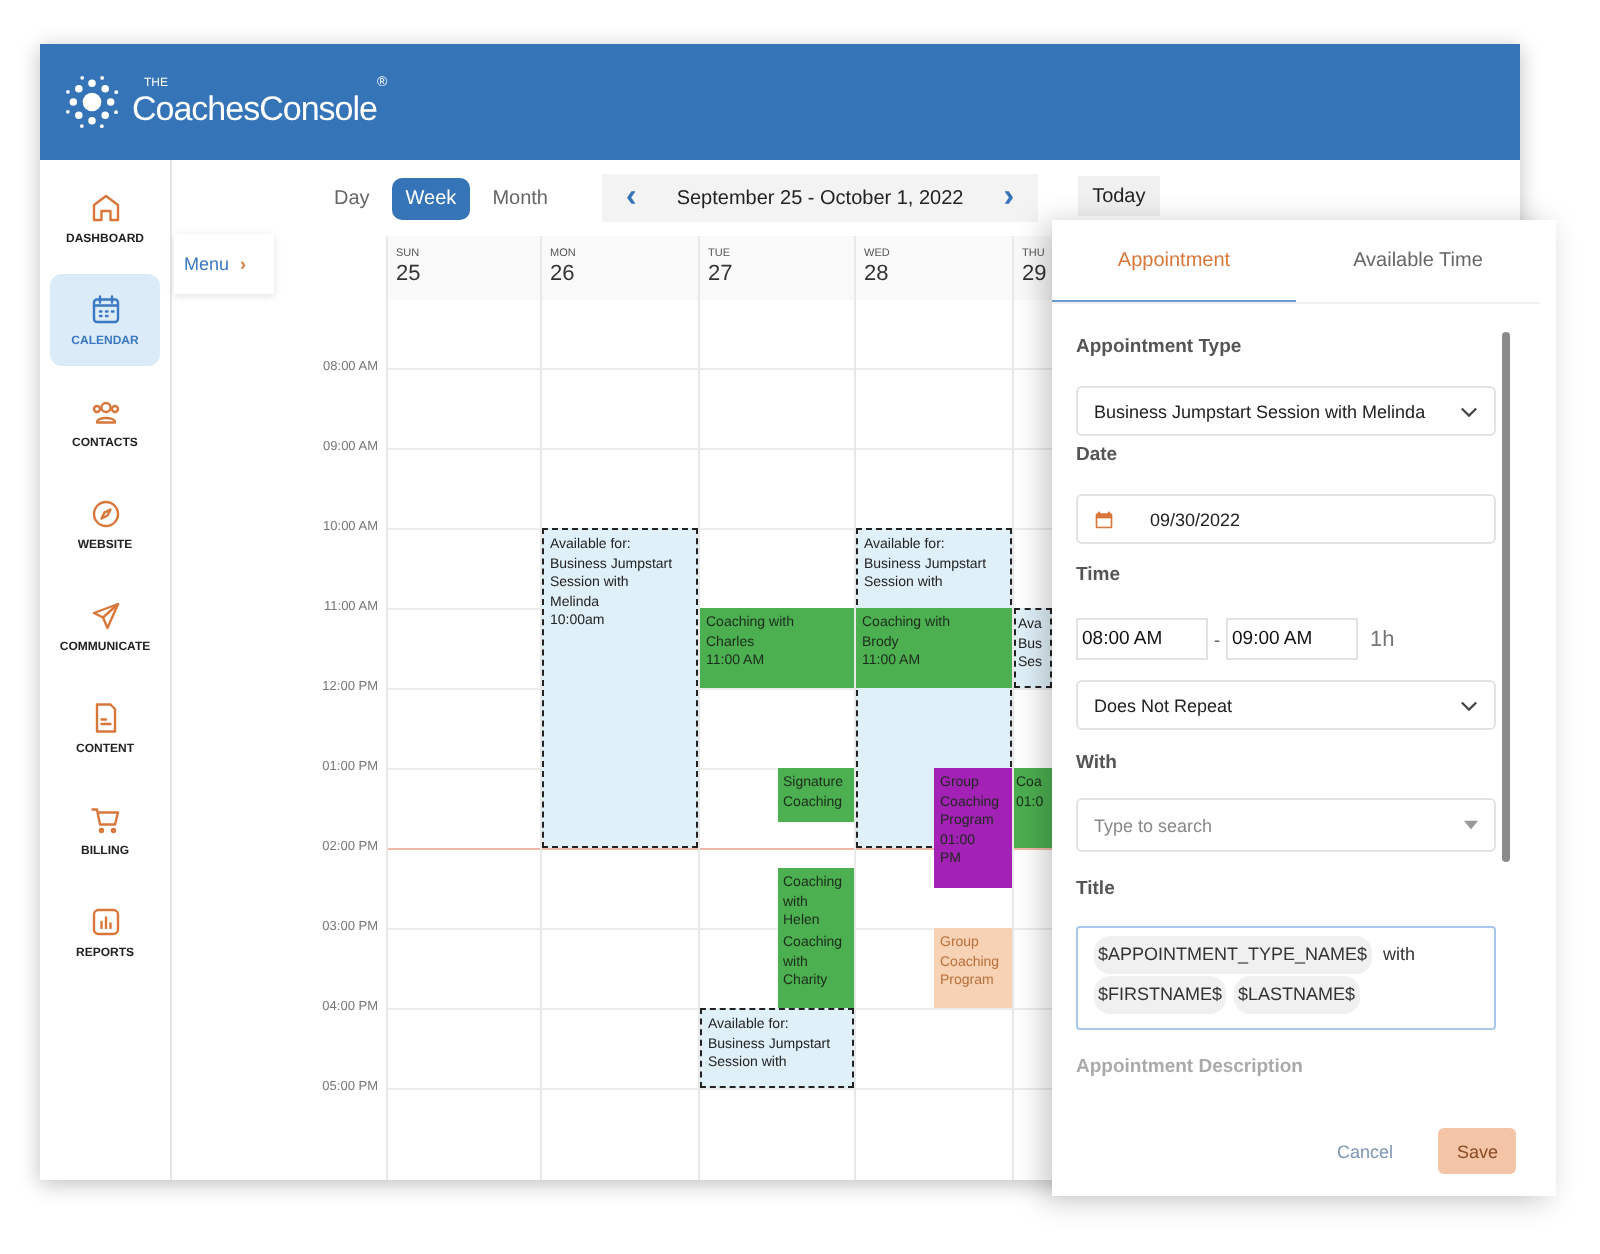  I want to click on variable-tag: $APPOINTMENT_TYPE_NAME$, so click(1233, 955).